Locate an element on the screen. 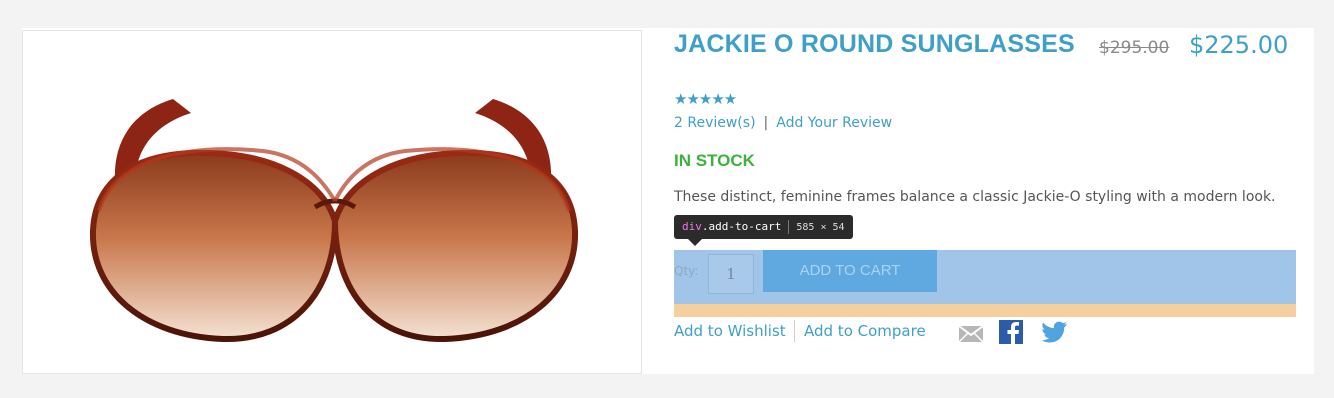 The image size is (1334, 398). tooltip-tag: div is located at coordinates (692, 226).